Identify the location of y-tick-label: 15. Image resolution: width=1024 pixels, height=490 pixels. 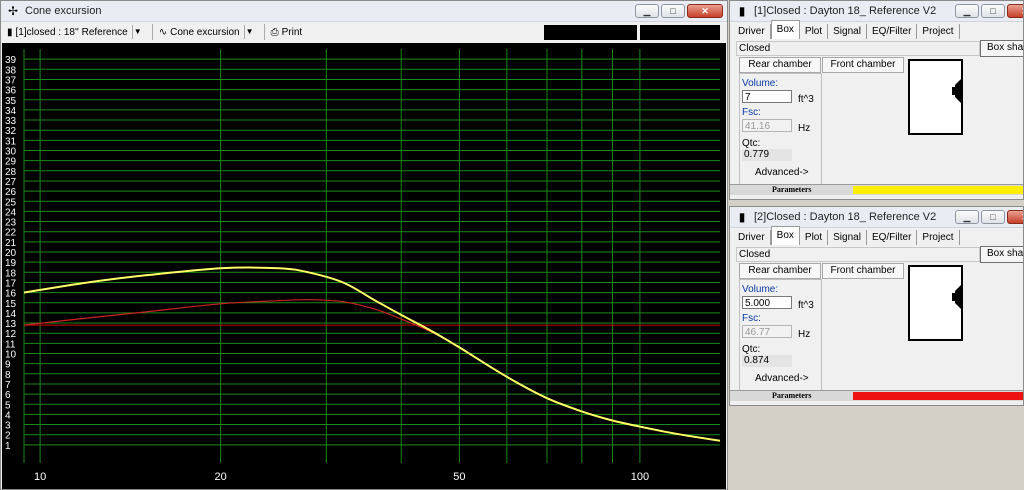
(11, 304).